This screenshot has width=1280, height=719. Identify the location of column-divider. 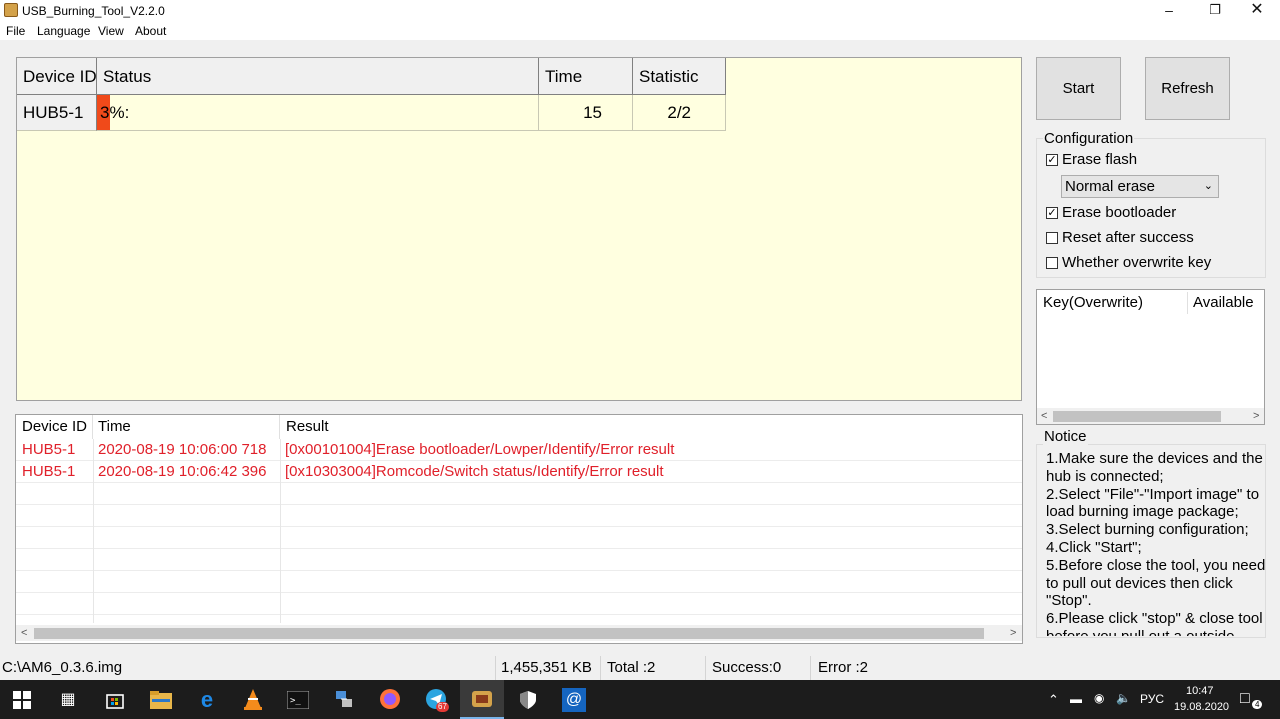
(280, 531).